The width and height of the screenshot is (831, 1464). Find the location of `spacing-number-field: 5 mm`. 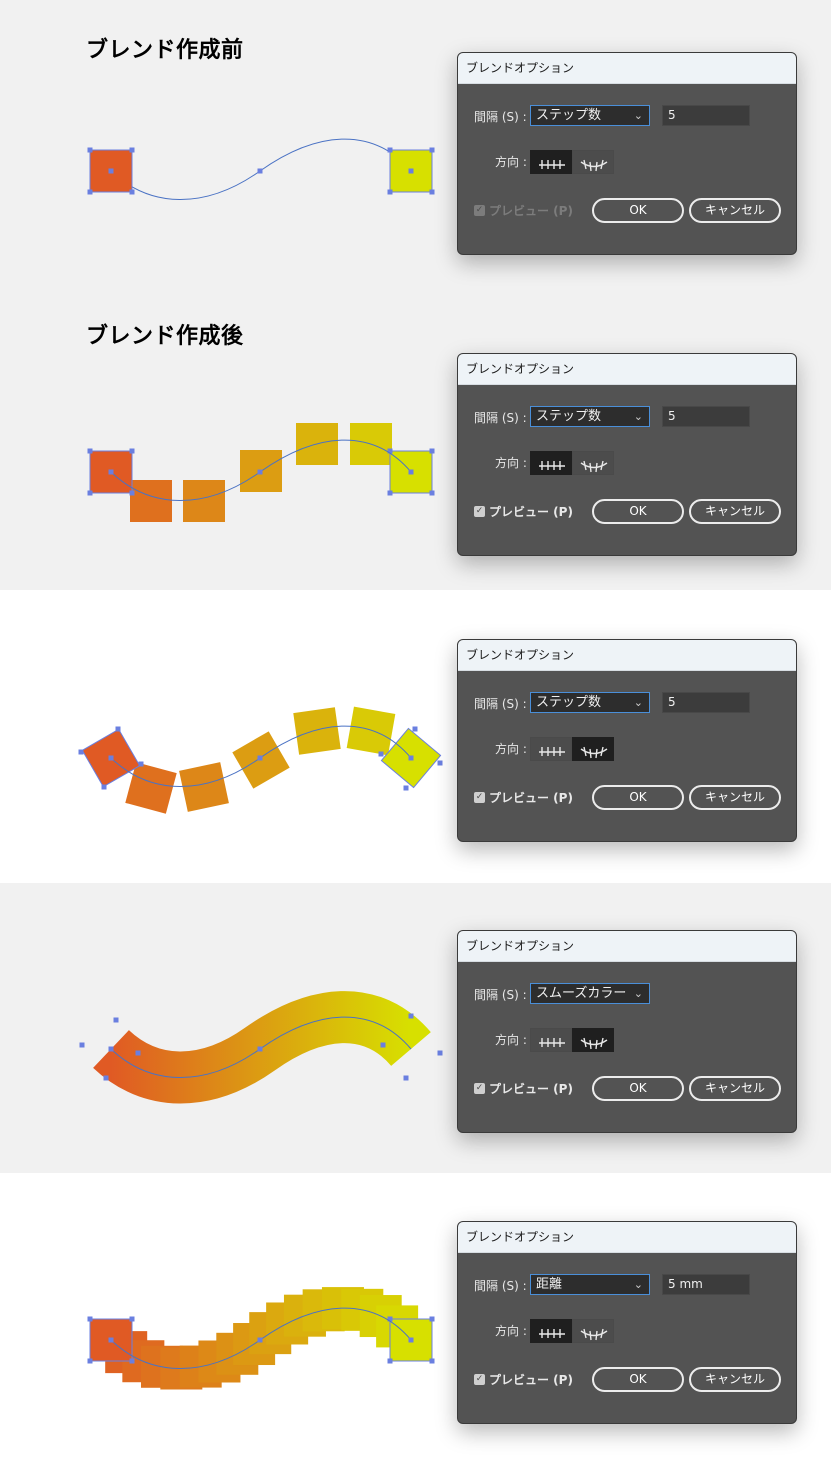

spacing-number-field: 5 mm is located at coordinates (706, 1284).